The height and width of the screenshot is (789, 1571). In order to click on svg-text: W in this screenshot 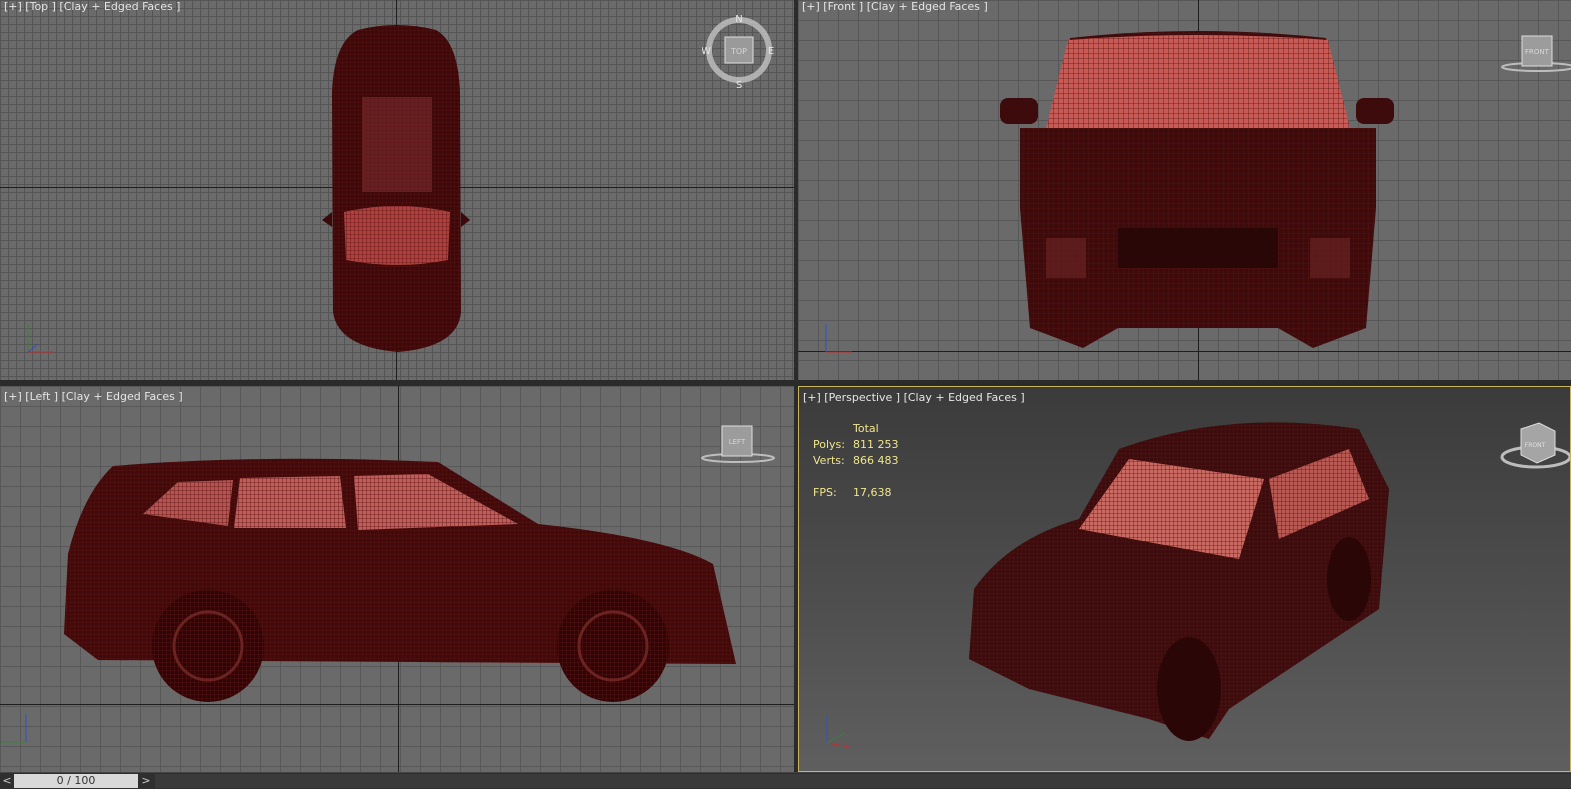, I will do `click(706, 51)`.